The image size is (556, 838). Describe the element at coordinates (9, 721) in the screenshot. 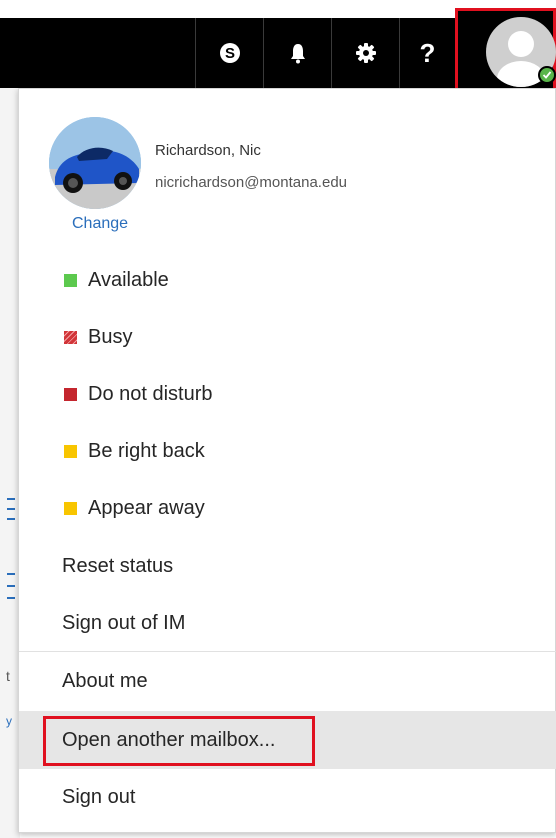

I see `bg-glyph: y` at that location.